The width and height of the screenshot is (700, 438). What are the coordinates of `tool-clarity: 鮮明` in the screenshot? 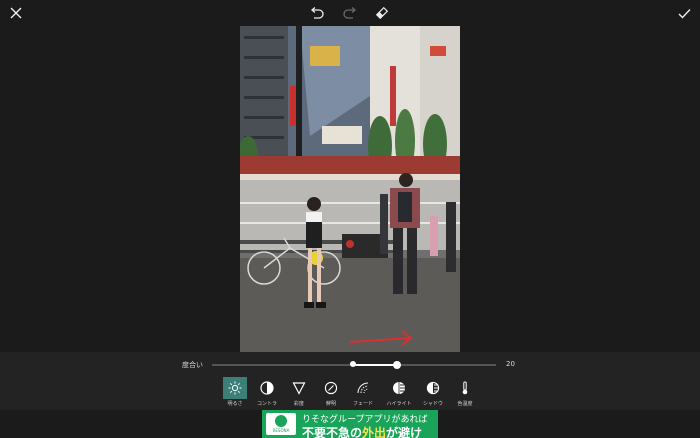 It's located at (331, 394).